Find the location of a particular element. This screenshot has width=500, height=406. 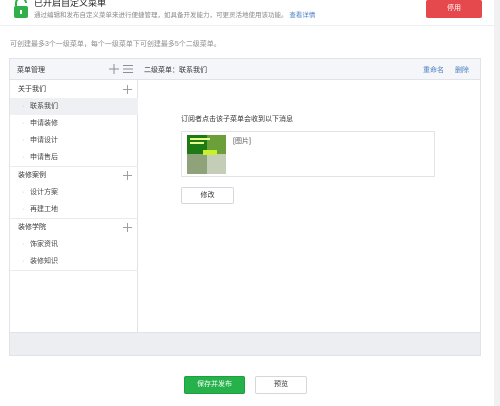

submenu-item: · 装修知识 is located at coordinates (74, 261).